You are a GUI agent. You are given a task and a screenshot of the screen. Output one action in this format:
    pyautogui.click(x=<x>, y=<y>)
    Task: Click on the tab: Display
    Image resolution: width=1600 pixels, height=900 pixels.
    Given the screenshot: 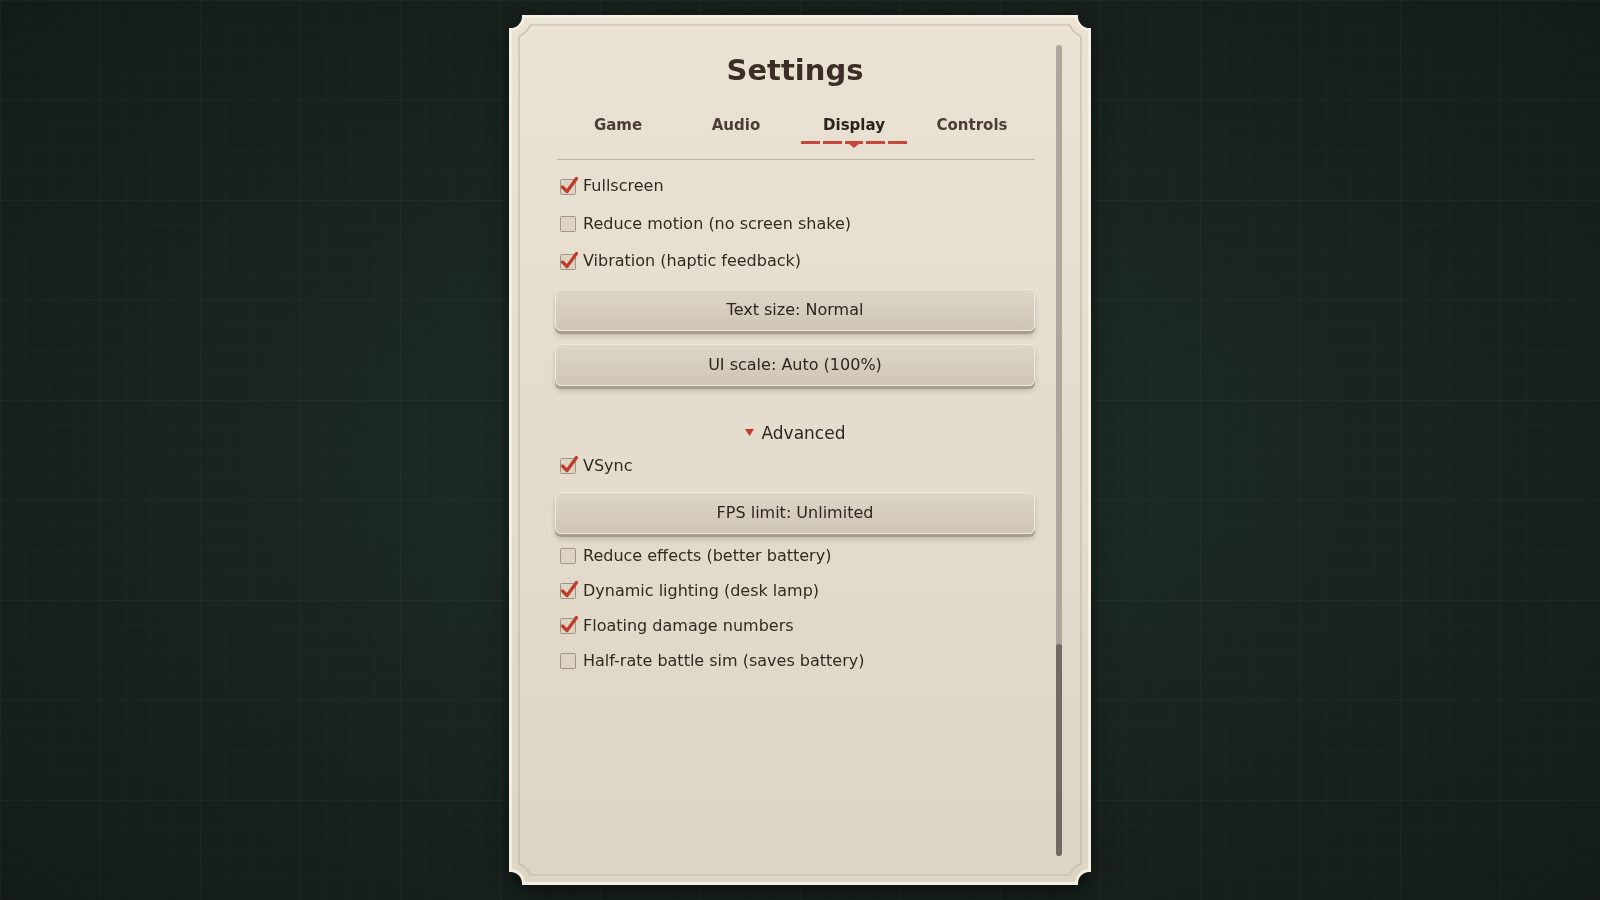 What is the action you would take?
    pyautogui.click(x=854, y=131)
    